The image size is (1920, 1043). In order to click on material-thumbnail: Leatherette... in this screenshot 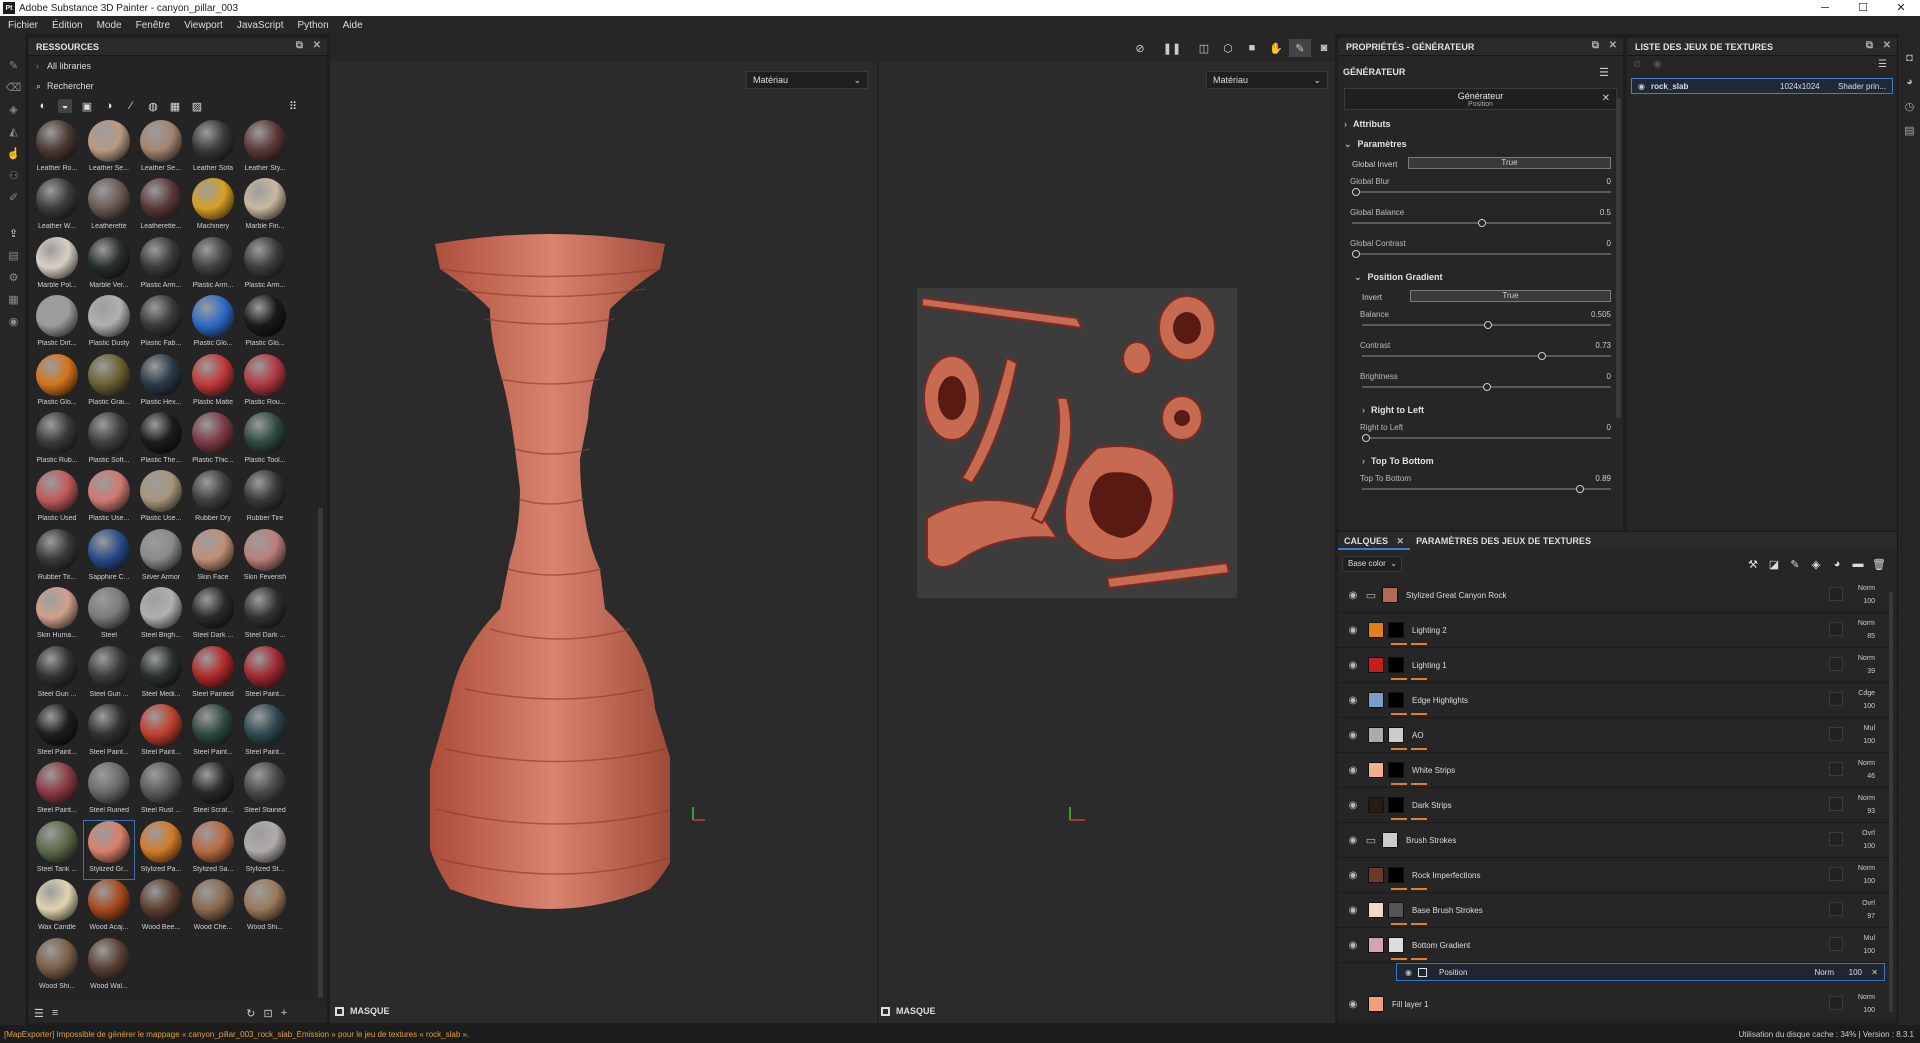, I will do `click(161, 207)`.